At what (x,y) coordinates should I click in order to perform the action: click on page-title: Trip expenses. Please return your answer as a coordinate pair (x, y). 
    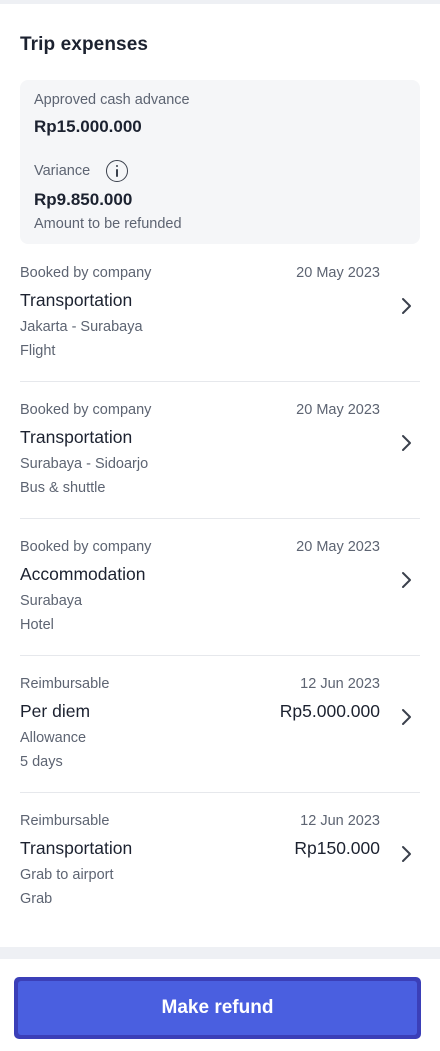
    Looking at the image, I should click on (84, 44).